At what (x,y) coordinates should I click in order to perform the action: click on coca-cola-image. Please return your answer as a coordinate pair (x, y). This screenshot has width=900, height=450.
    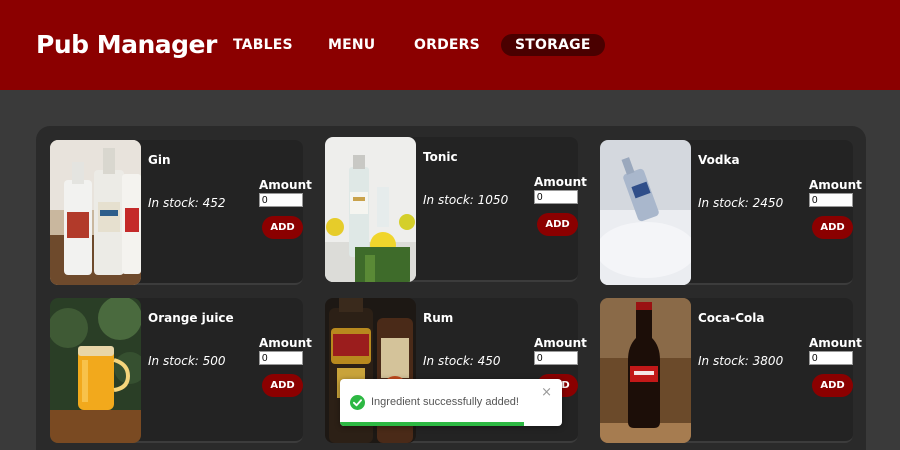
    Looking at the image, I should click on (645, 370).